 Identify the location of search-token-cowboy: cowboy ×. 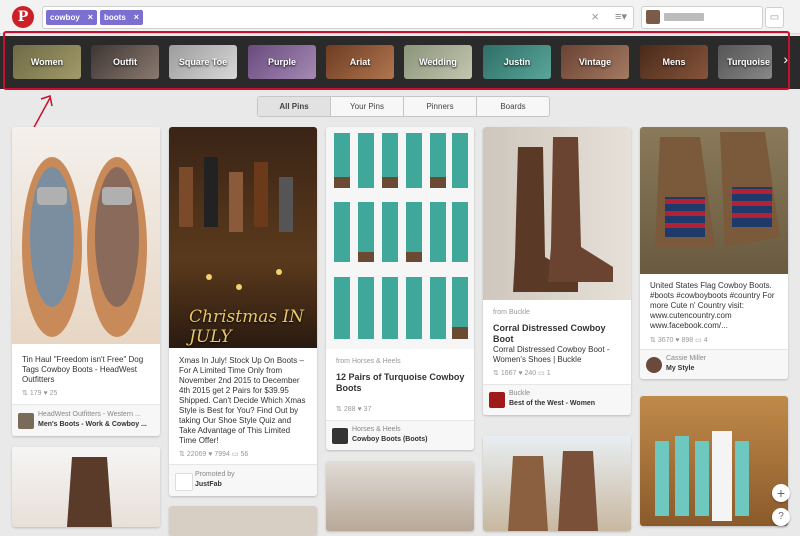
(72, 17).